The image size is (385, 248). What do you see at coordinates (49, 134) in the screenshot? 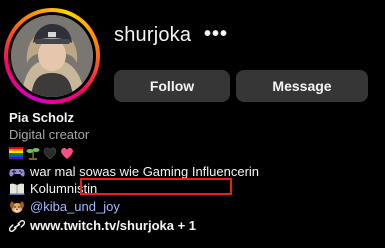
I see `profile-category: Digital creator` at bounding box center [49, 134].